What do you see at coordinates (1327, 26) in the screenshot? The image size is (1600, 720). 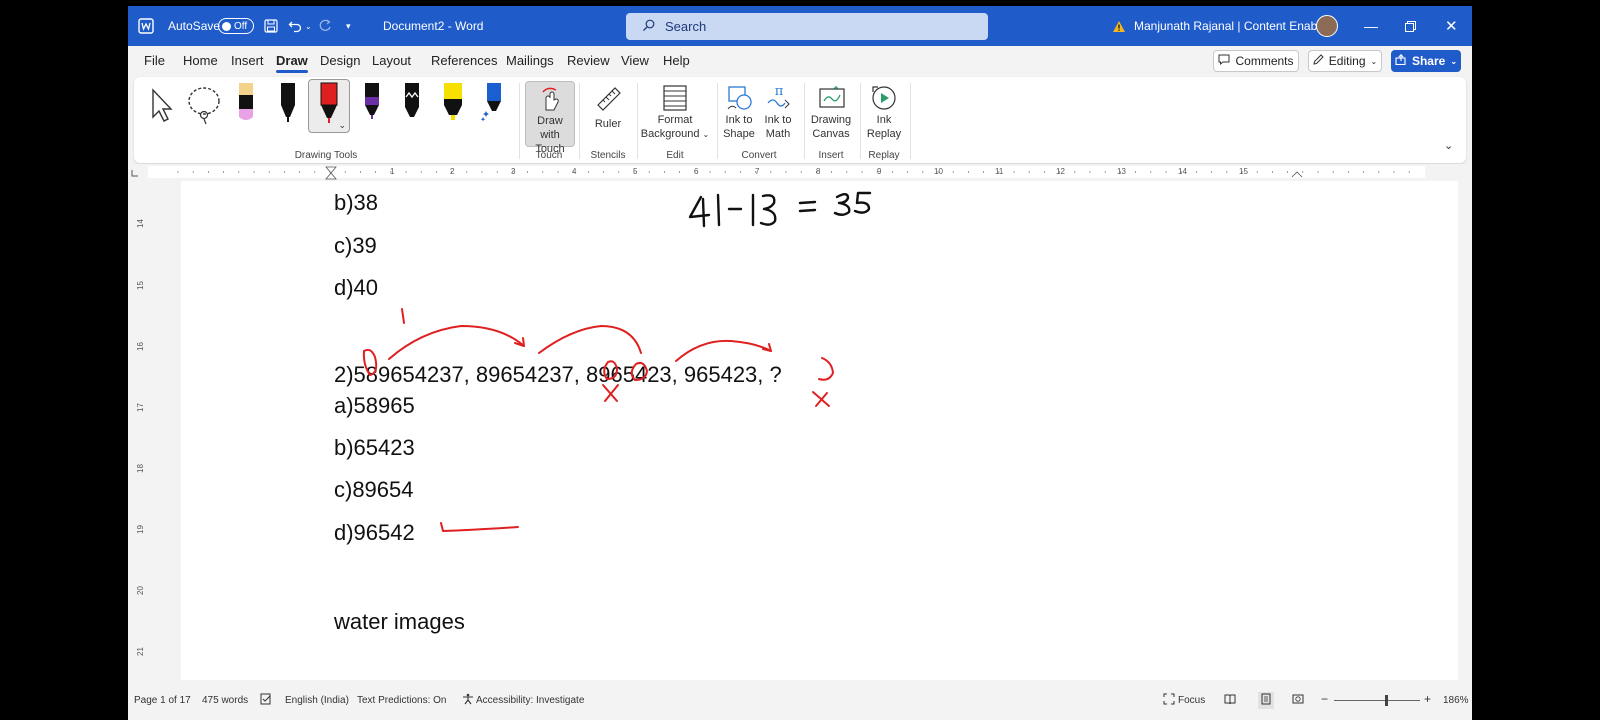 I see `avatar` at bounding box center [1327, 26].